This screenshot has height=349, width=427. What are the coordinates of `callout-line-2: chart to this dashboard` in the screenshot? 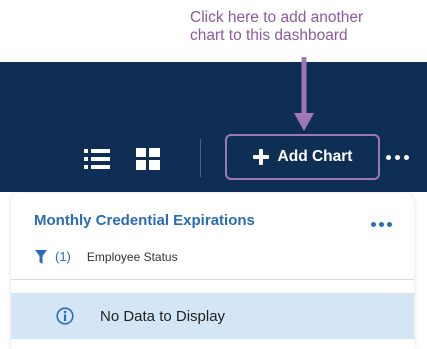 It's located at (269, 35).